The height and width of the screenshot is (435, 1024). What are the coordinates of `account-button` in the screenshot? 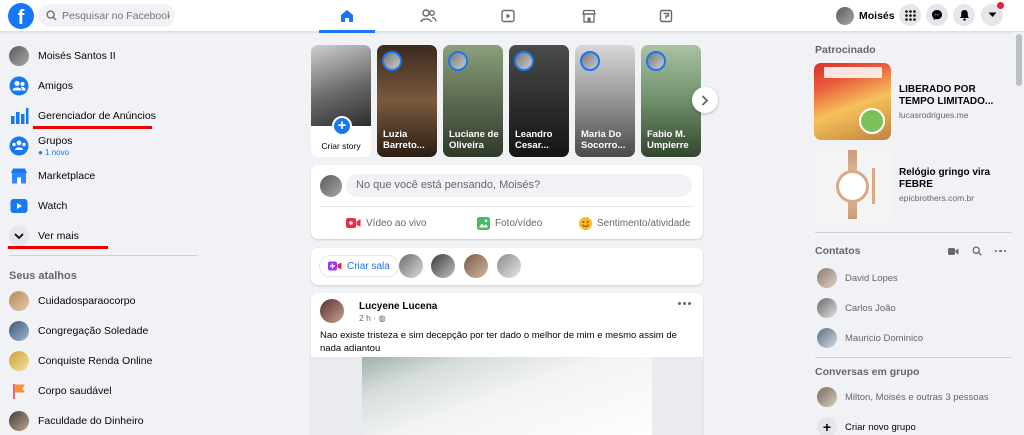 It's located at (992, 14).